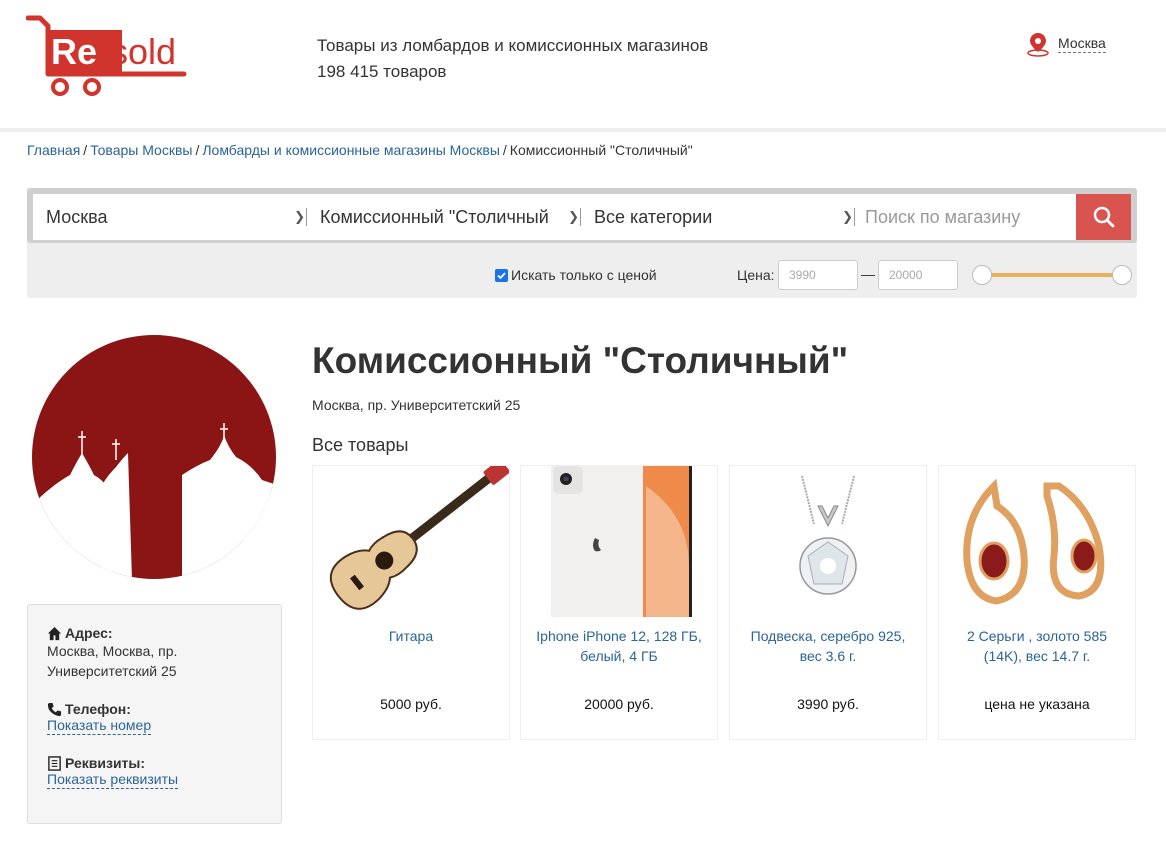  What do you see at coordinates (619, 646) in the screenshot?
I see `product-name: Iphone iPhone 12, 128 ГБ, белый, 4 ГБ` at bounding box center [619, 646].